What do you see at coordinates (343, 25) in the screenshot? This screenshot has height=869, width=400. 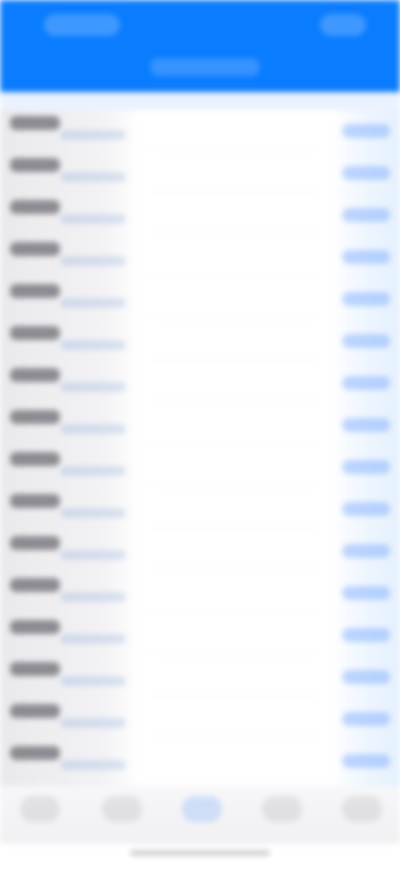 I see `header-right-button` at bounding box center [343, 25].